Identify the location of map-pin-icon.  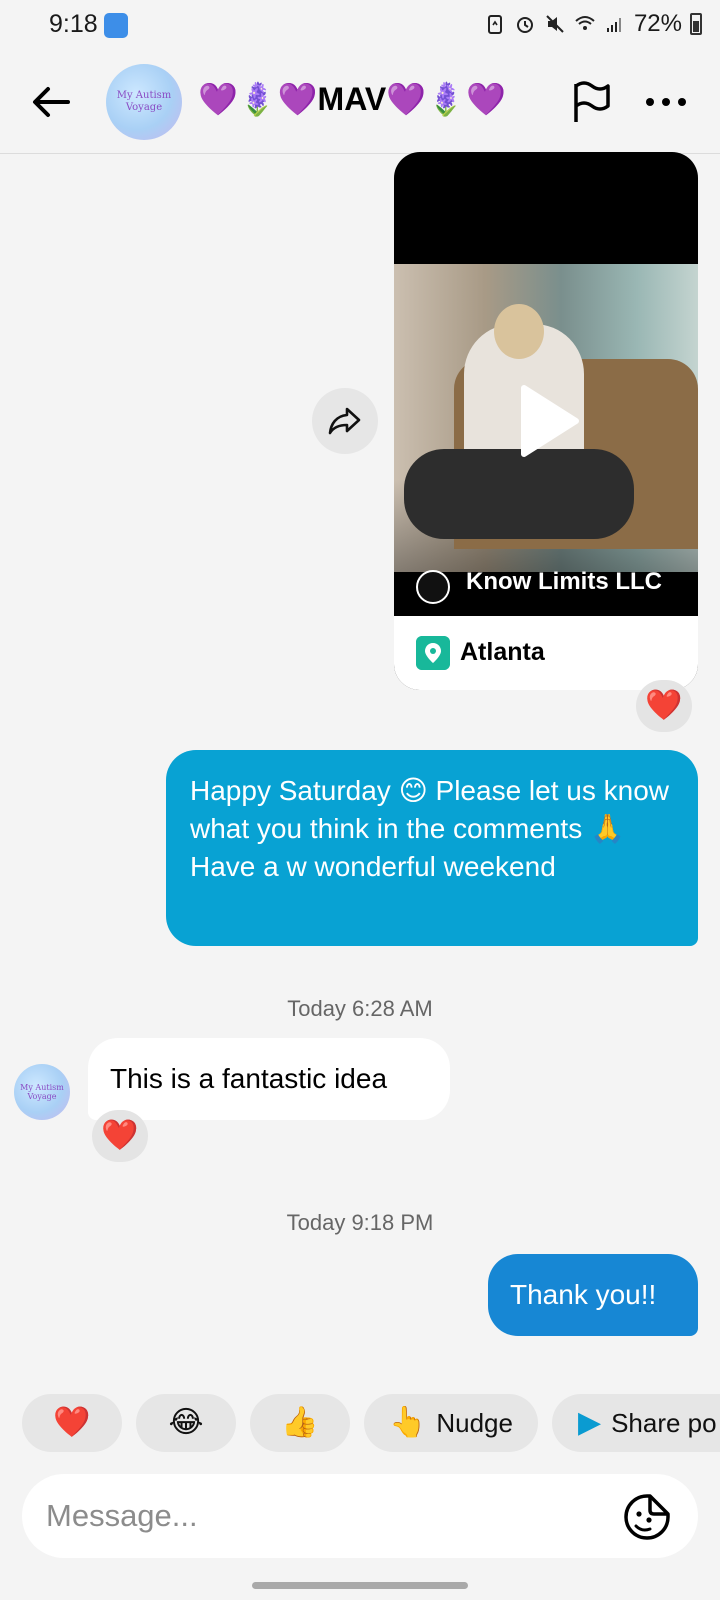
(433, 653).